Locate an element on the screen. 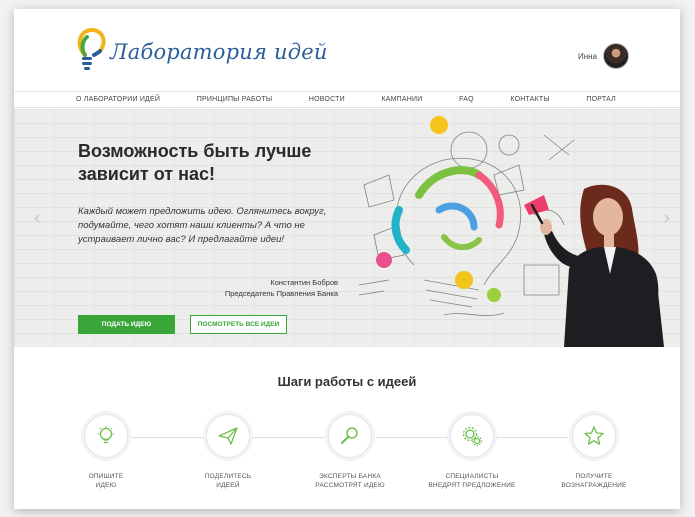 The image size is (695, 517). step-label: ПОДЕЛИТЕСЬ ИДЕЕЙ is located at coordinates (228, 481).